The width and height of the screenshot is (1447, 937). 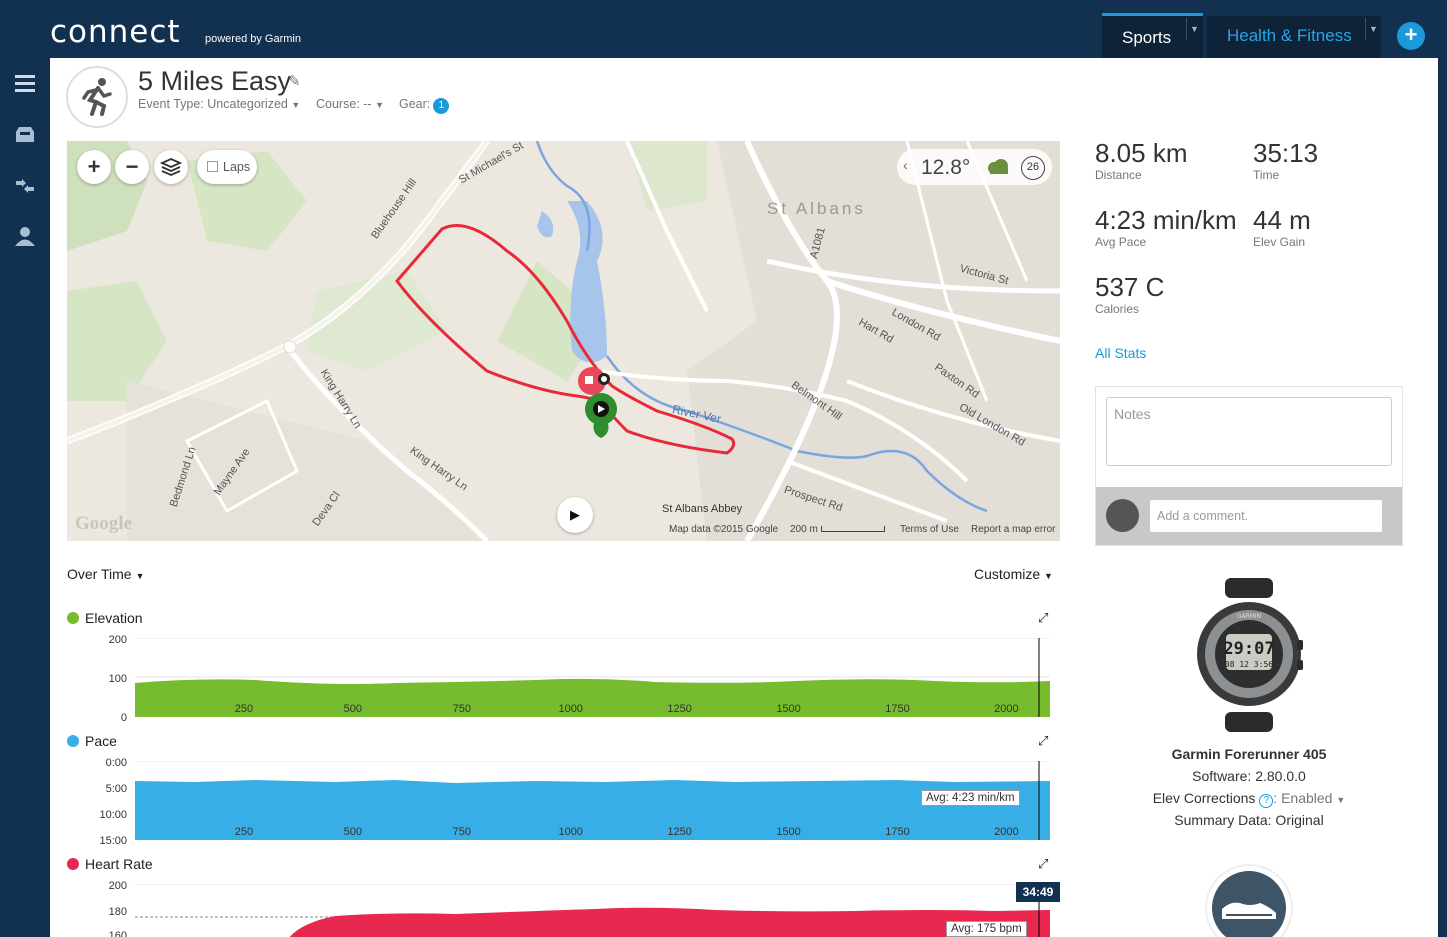 What do you see at coordinates (816, 208) in the screenshot?
I see `map-label-st-albans: St Albans` at bounding box center [816, 208].